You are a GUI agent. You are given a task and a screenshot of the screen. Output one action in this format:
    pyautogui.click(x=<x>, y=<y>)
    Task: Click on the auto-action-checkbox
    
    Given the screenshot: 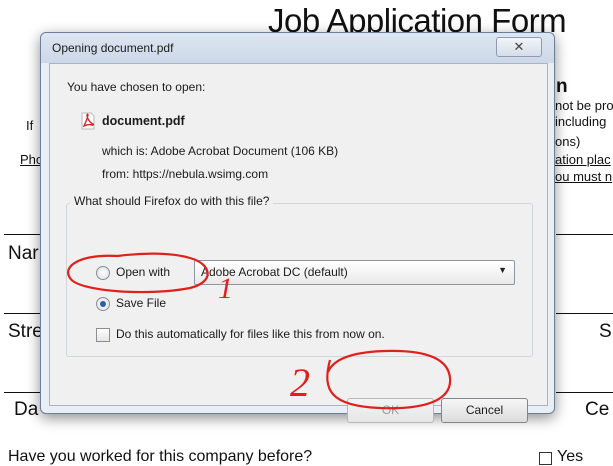 What is the action you would take?
    pyautogui.click(x=103, y=335)
    